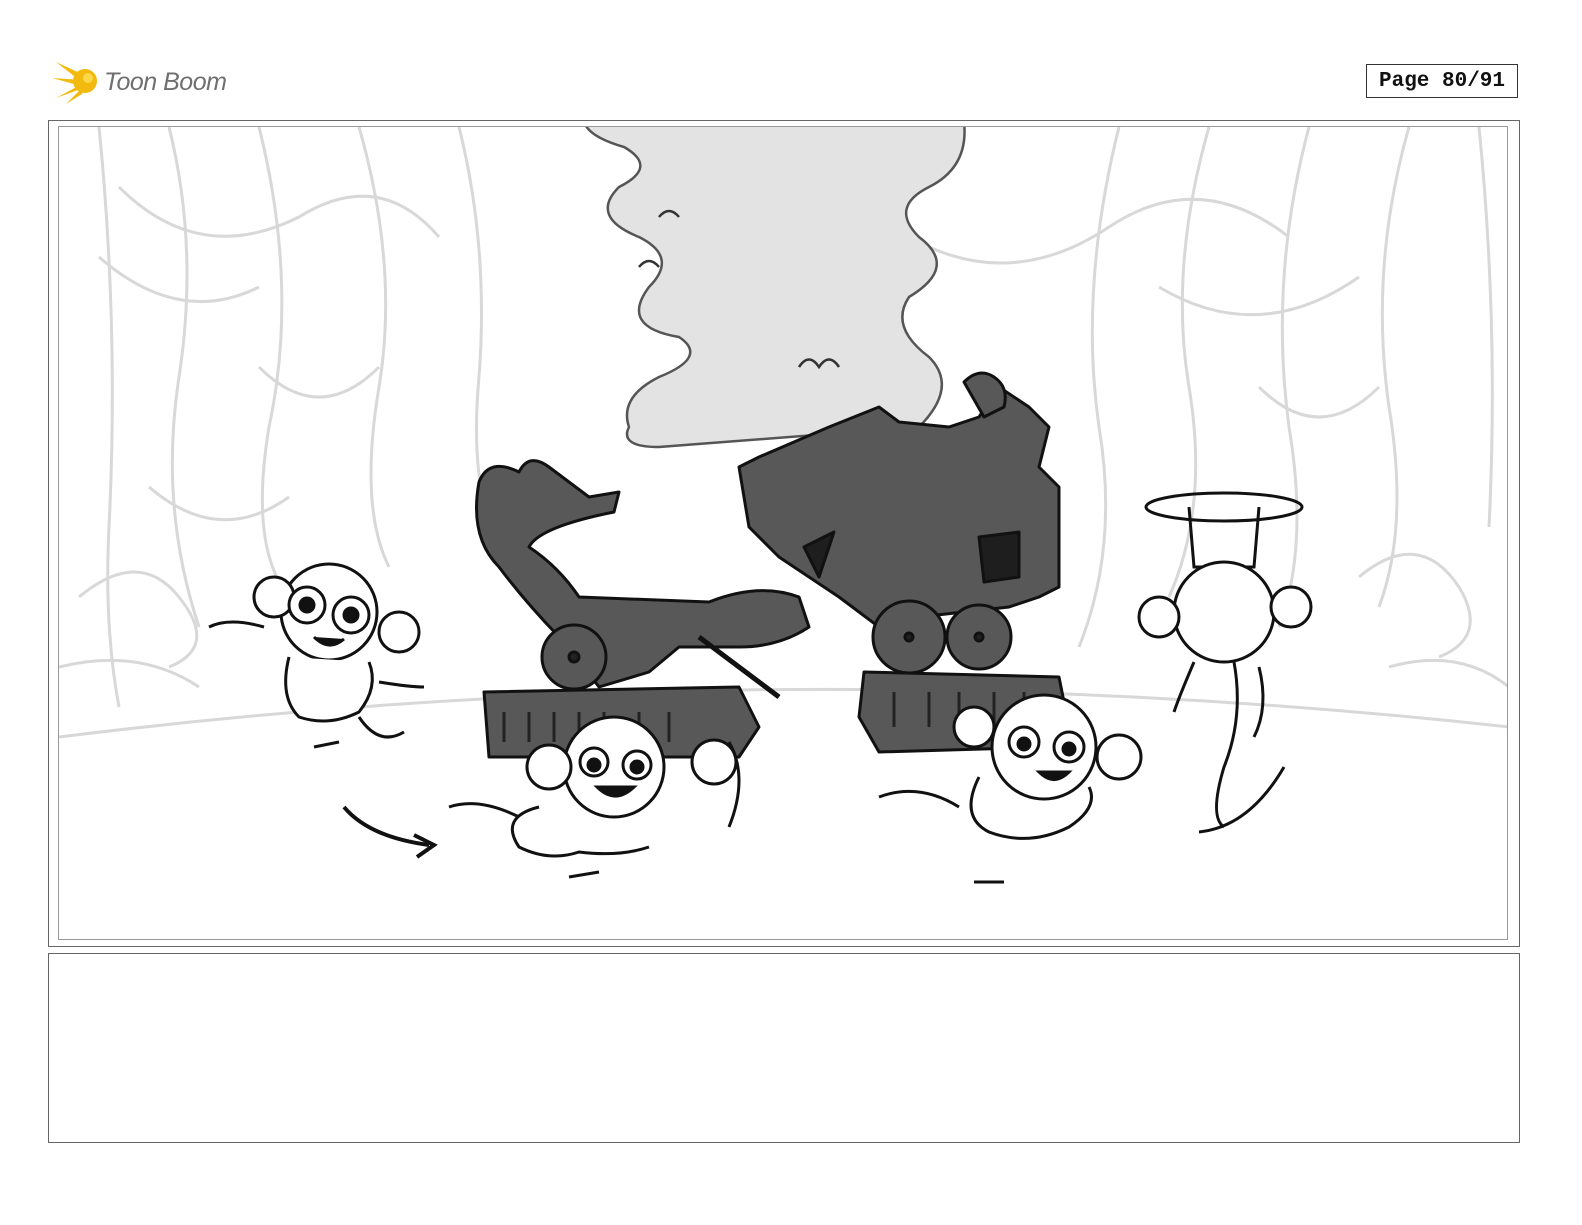 This screenshot has height=1225, width=1582. Describe the element at coordinates (316, 655) in the screenshot. I see `monkey-left` at that location.